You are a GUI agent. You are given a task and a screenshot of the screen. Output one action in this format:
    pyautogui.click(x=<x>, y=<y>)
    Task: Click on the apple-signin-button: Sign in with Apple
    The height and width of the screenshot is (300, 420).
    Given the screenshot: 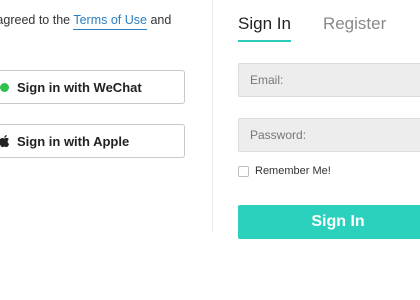 What is the action you would take?
    pyautogui.click(x=92, y=141)
    